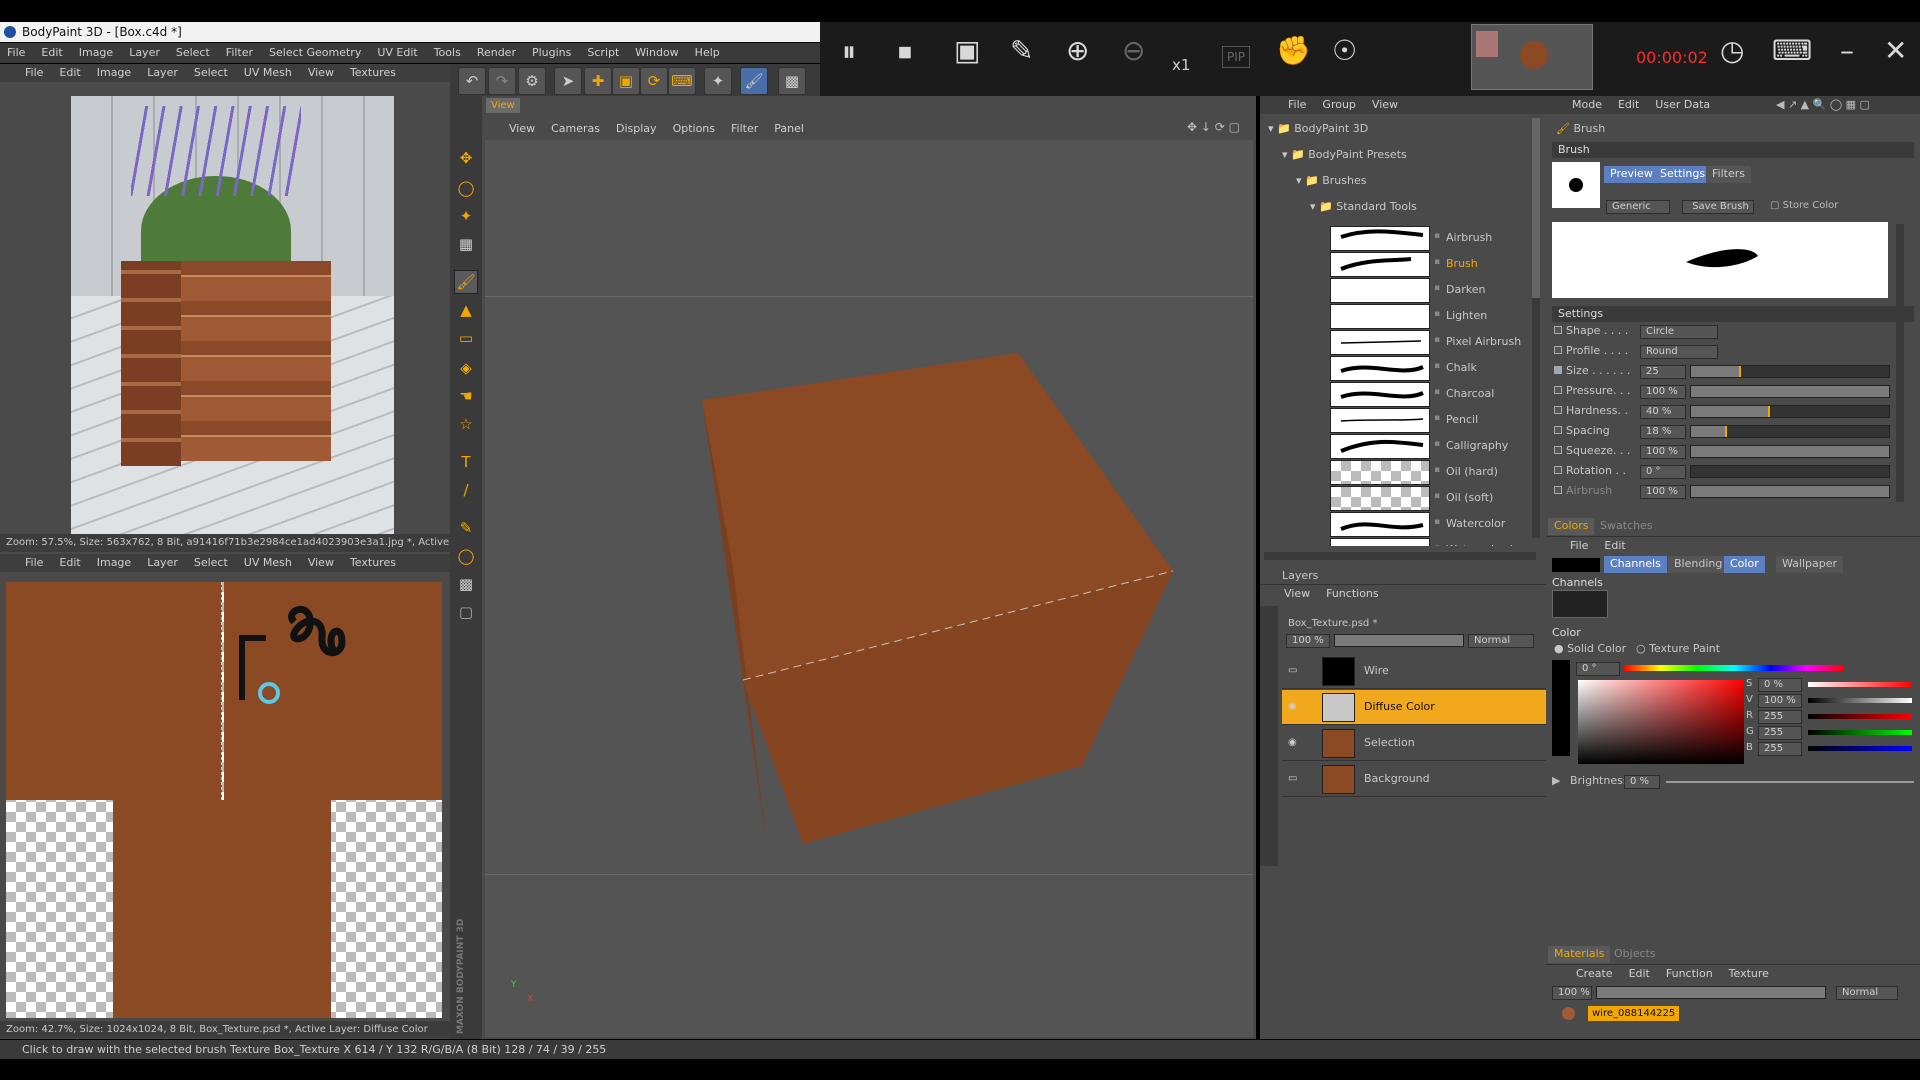  Describe the element at coordinates (1780, 733) in the screenshot. I see `color-g-value: 255` at that location.